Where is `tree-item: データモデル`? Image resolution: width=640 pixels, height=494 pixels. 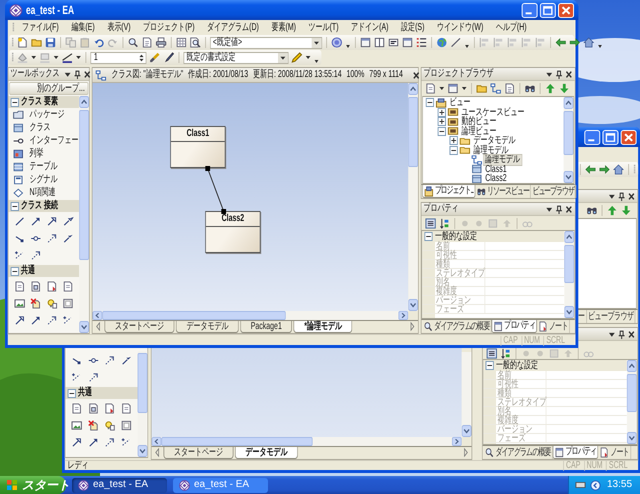
tree-item: データモデル is located at coordinates (494, 141).